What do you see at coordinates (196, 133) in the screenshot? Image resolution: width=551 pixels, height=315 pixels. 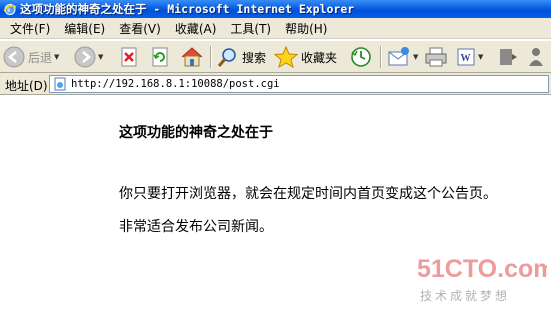 I see `page-heading: 这项功能的神奇之处在于` at bounding box center [196, 133].